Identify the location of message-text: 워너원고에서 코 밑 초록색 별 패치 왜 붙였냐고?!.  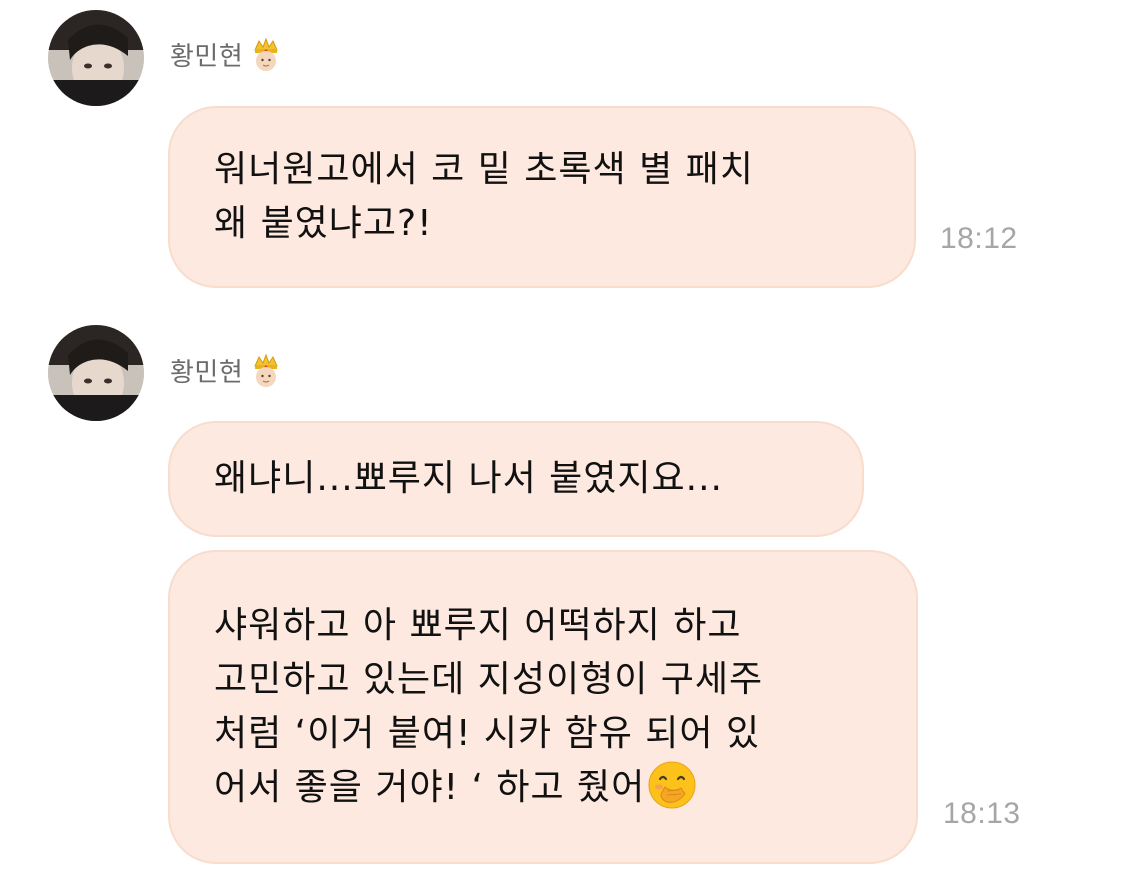
(484, 196).